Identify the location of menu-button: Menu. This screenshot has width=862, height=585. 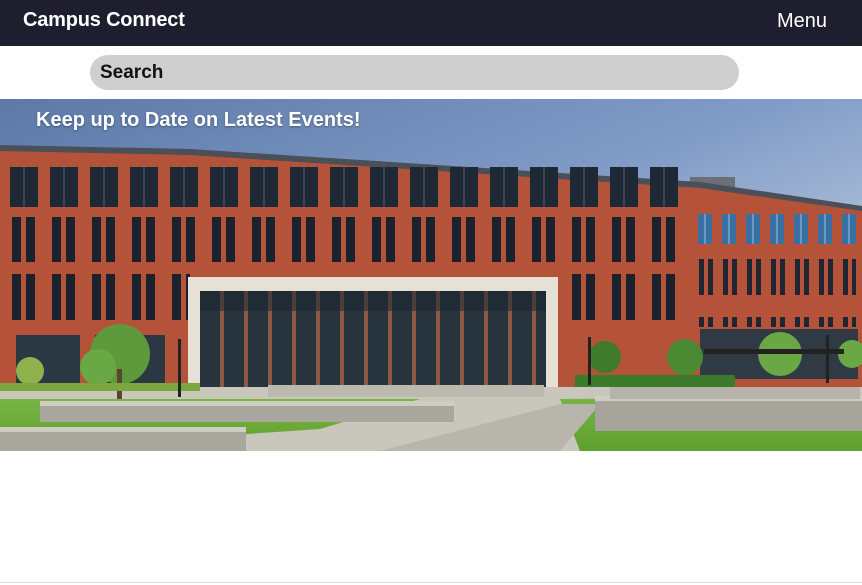
(802, 21).